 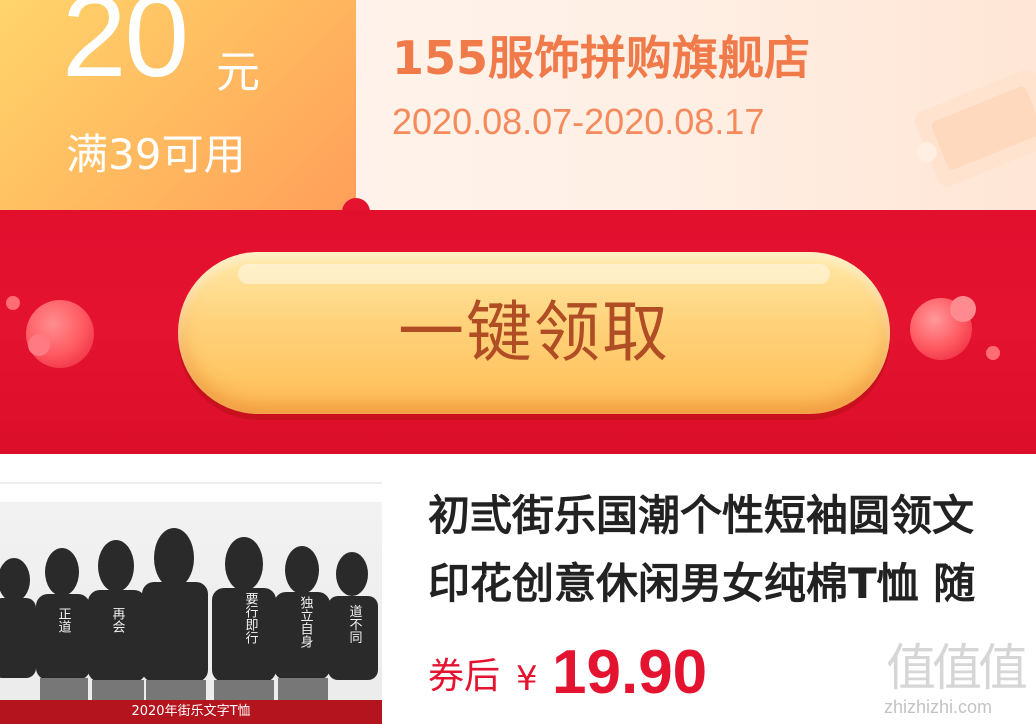 What do you see at coordinates (938, 707) in the screenshot?
I see `watermark-url: zhizhizhi.com` at bounding box center [938, 707].